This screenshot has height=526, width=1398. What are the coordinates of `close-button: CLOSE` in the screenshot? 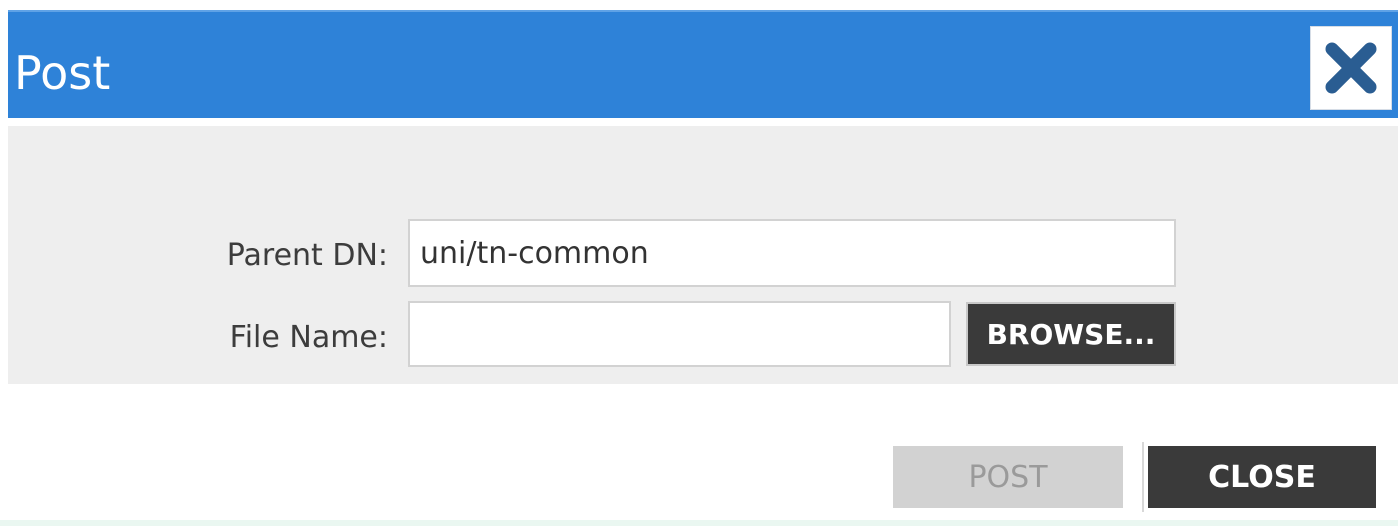 It's located at (1262, 477).